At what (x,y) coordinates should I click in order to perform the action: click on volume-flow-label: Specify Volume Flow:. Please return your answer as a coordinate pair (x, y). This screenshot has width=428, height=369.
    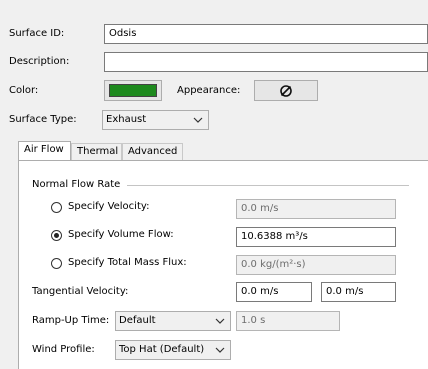
    Looking at the image, I should click on (121, 234).